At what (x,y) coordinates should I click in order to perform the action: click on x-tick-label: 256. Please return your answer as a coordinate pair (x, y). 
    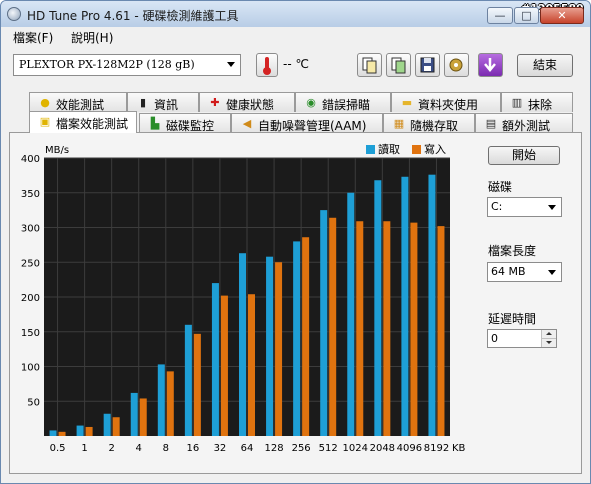
    Looking at the image, I should click on (301, 448).